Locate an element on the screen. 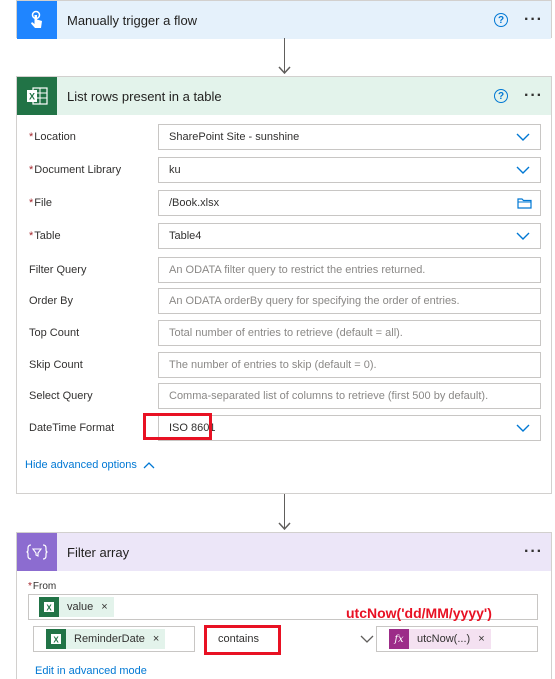 The height and width of the screenshot is (679, 555). document-library-row: *Document Library ku is located at coordinates (285, 170).